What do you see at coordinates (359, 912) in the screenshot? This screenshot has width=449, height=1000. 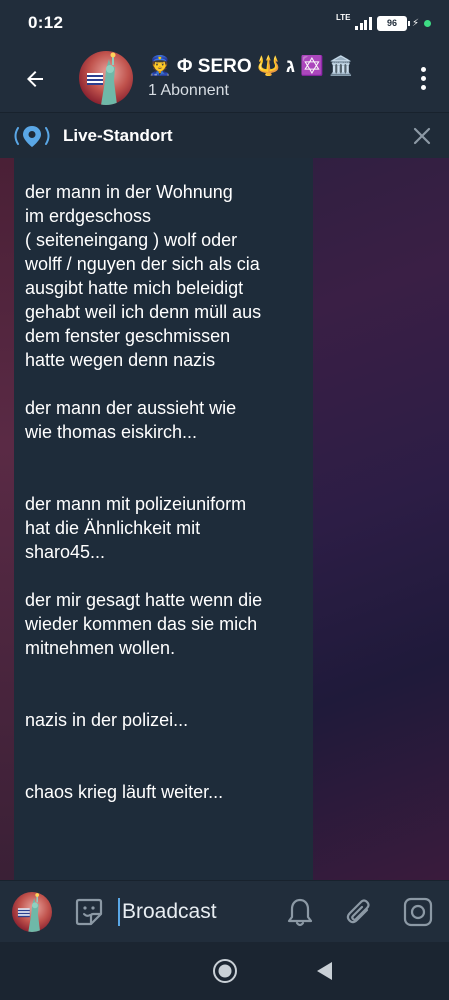 I see `paperclip-icon` at bounding box center [359, 912].